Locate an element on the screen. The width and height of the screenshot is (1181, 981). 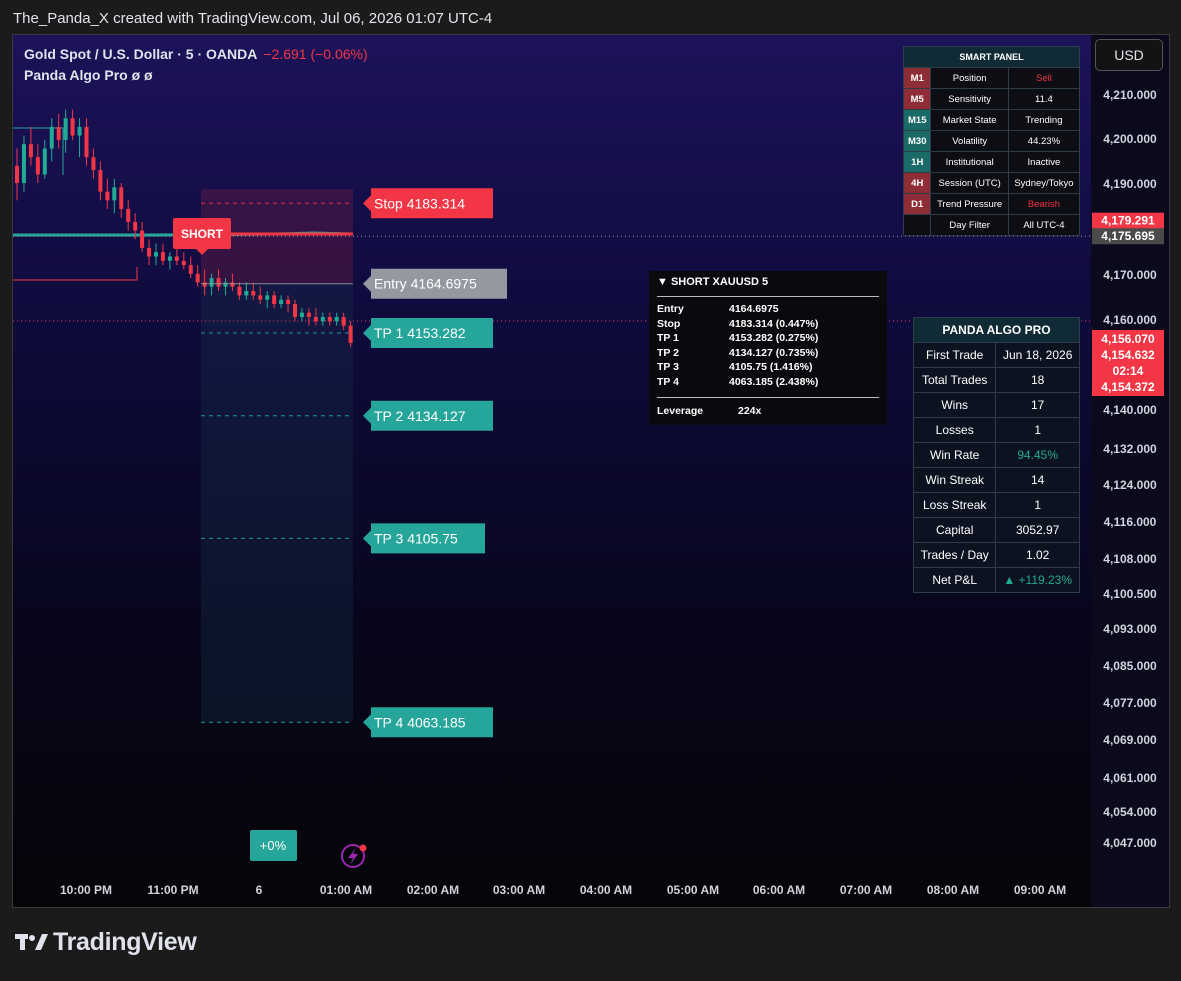
y-tick-label: 4,124.000 is located at coordinates (1130, 485).